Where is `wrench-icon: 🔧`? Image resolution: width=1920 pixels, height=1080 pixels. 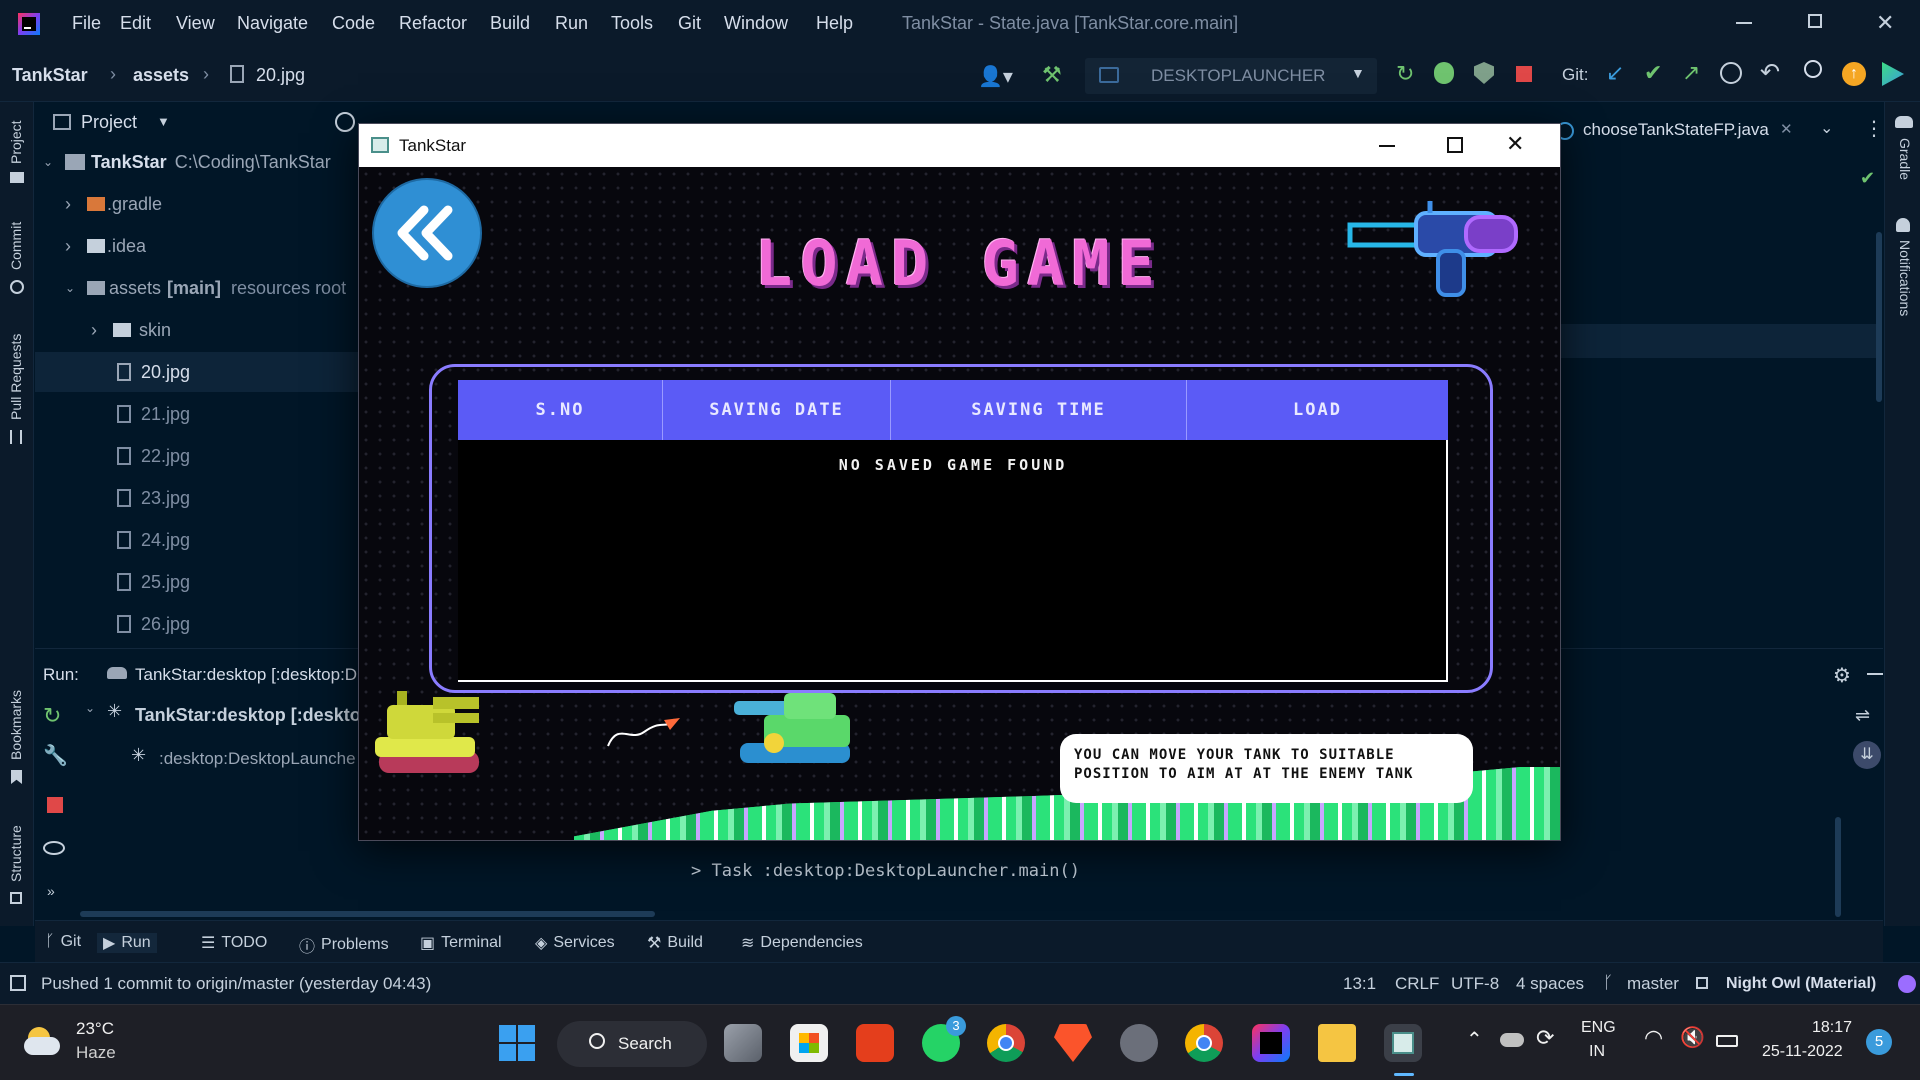
wrench-icon: 🔧 is located at coordinates (55, 755).